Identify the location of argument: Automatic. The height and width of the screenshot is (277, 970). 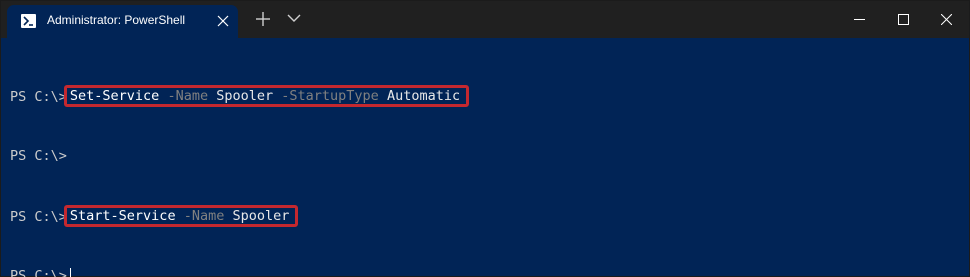
(423, 96).